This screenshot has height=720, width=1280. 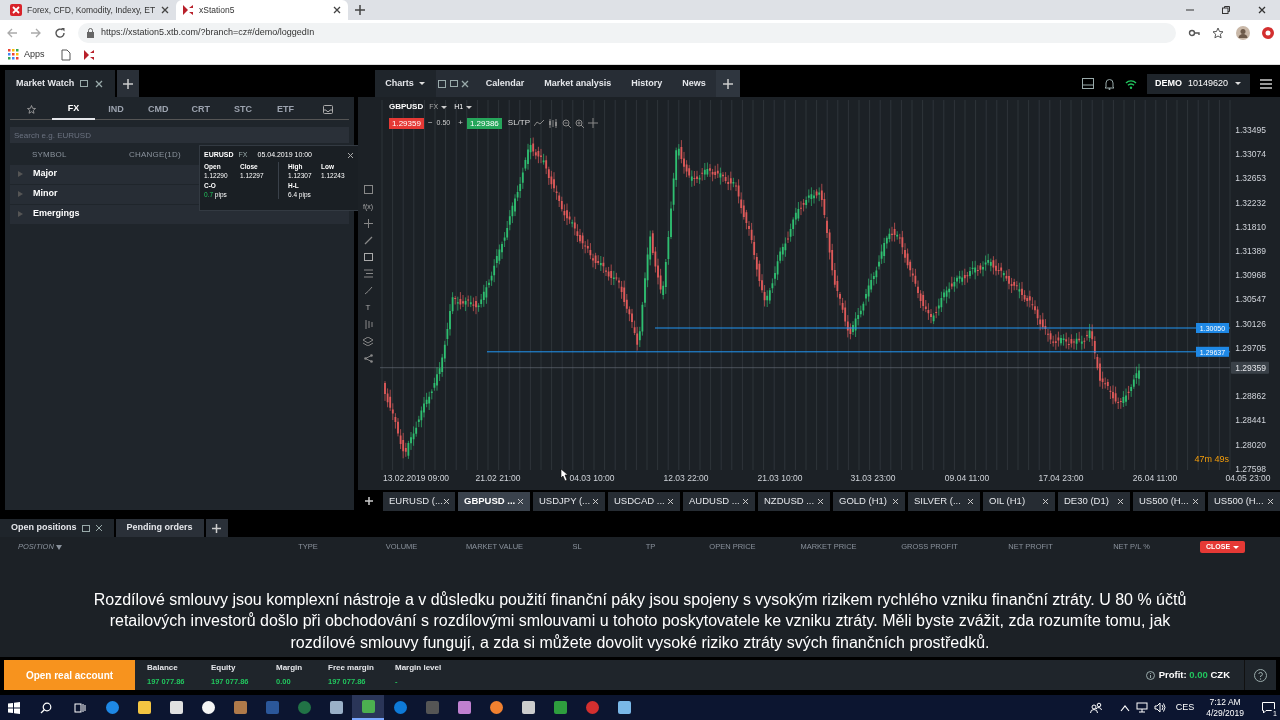 What do you see at coordinates (873, 478) in the screenshot?
I see `axis-label: 31.03 23:00` at bounding box center [873, 478].